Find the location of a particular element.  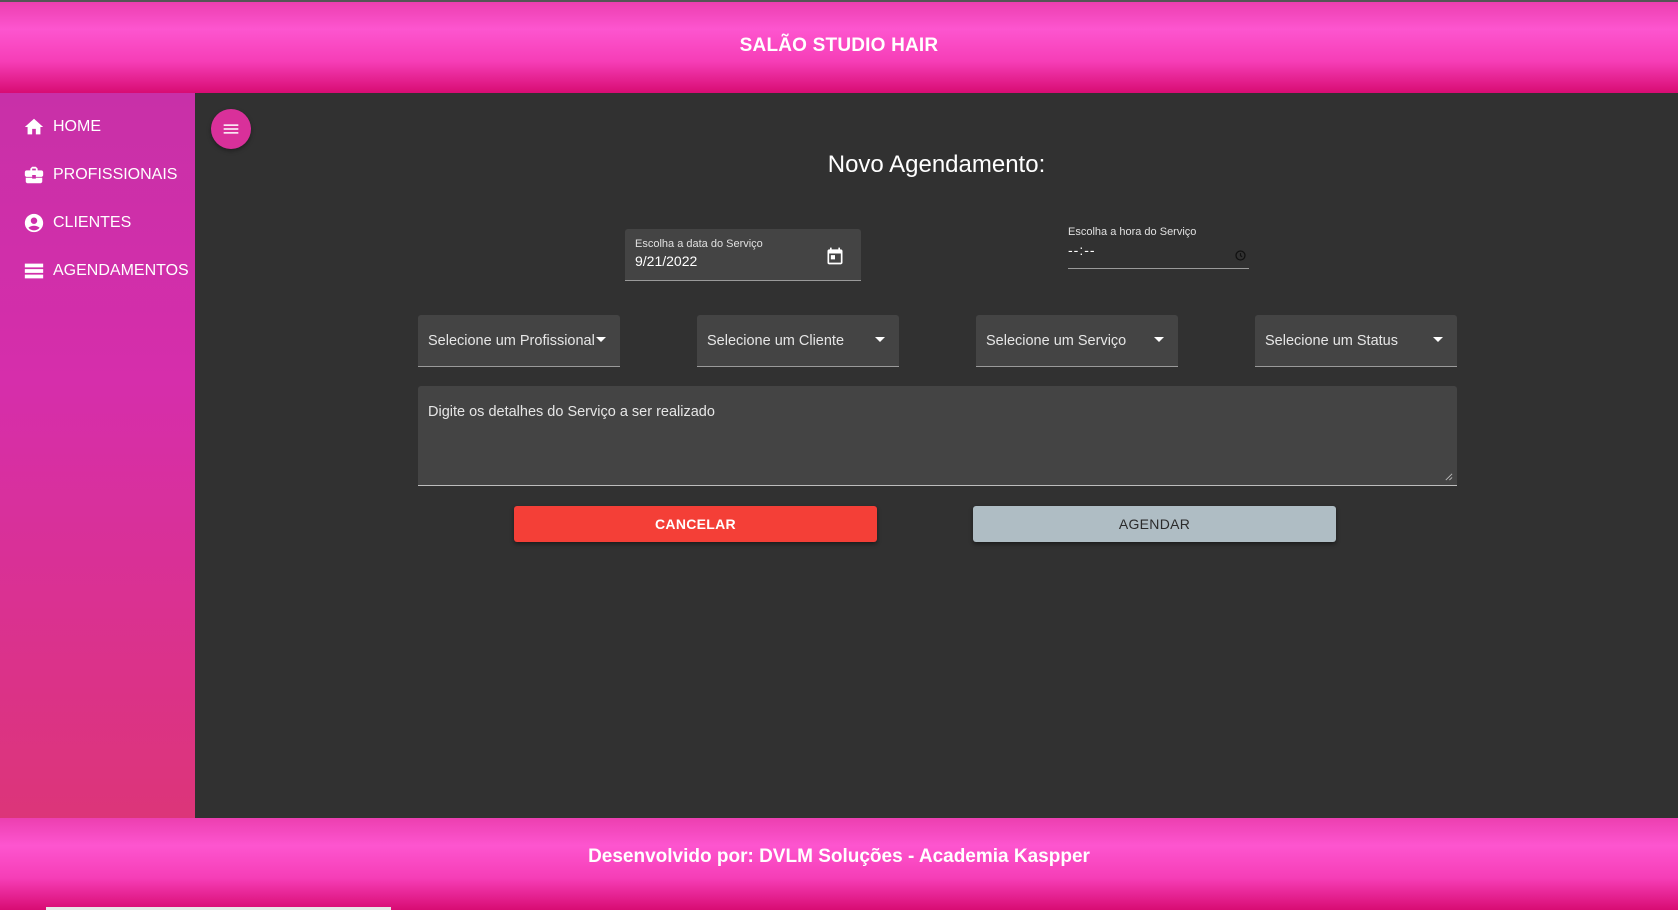

sidebar-item-clientes: CLIENTES is located at coordinates (97, 223).